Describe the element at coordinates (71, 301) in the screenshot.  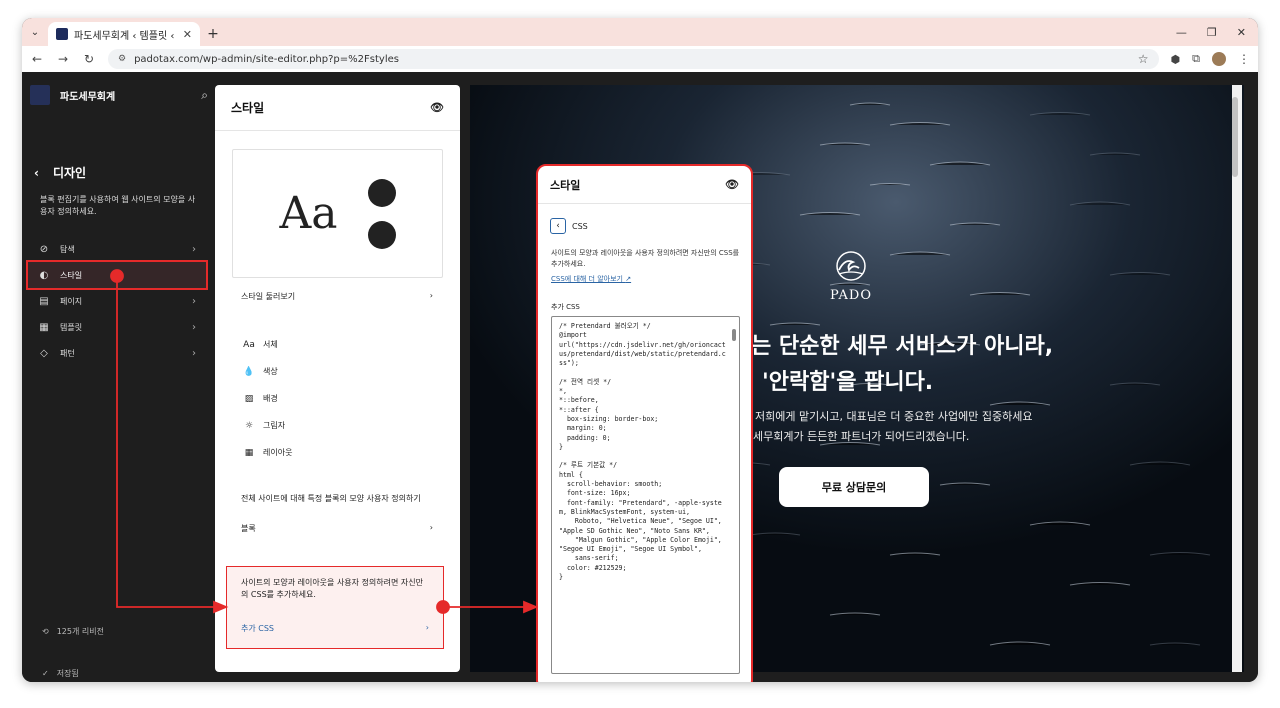
I see `sidebar-item-label: 페이지` at that location.